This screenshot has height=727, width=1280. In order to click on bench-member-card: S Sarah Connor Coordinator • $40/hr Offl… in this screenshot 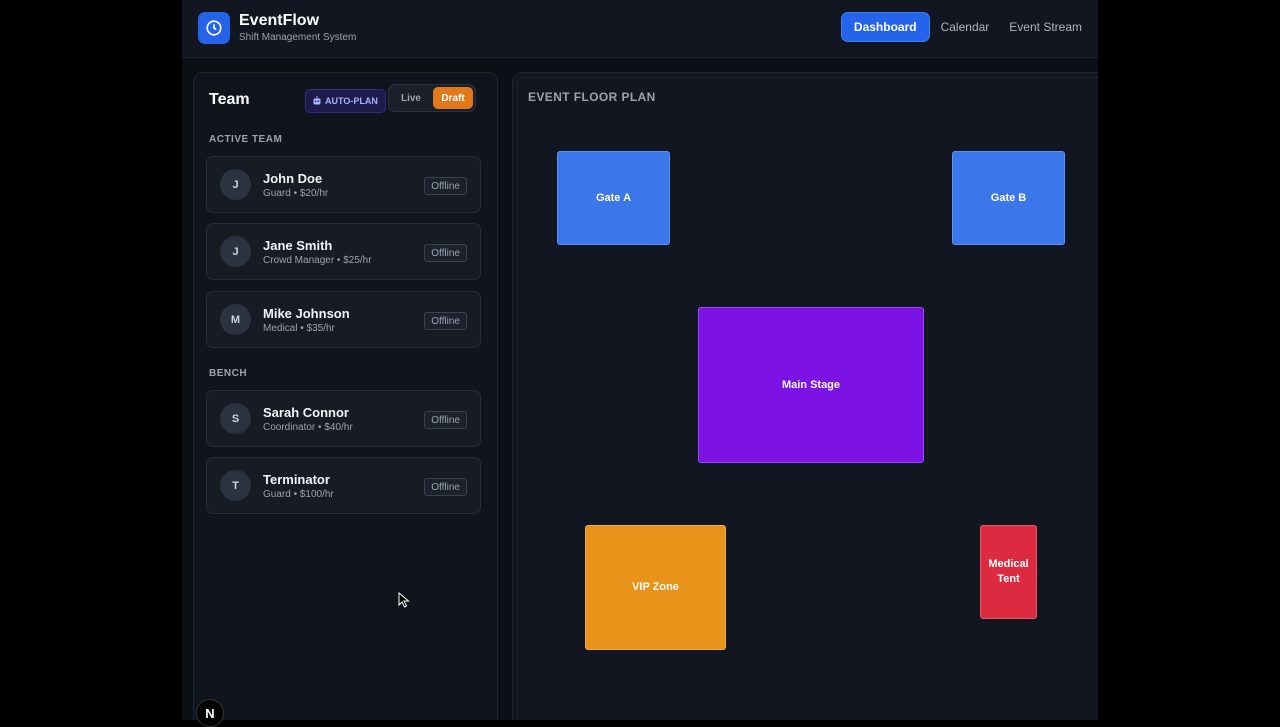, I will do `click(343, 418)`.